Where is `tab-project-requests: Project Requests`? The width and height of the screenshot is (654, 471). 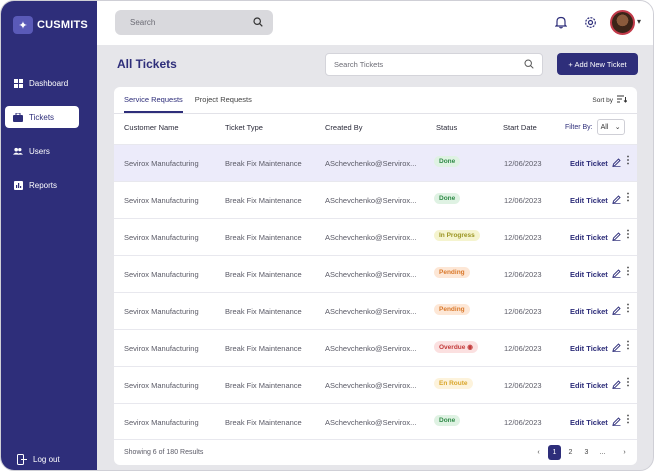 tab-project-requests: Project Requests is located at coordinates (223, 104).